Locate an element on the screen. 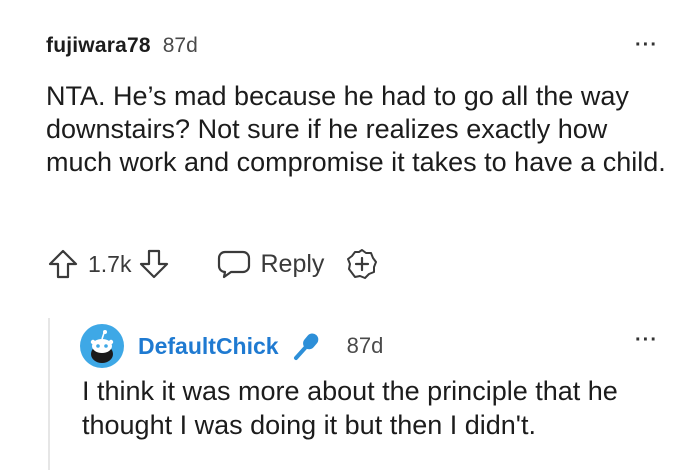 This screenshot has width=700, height=470. award-plus-icon is located at coordinates (362, 264).